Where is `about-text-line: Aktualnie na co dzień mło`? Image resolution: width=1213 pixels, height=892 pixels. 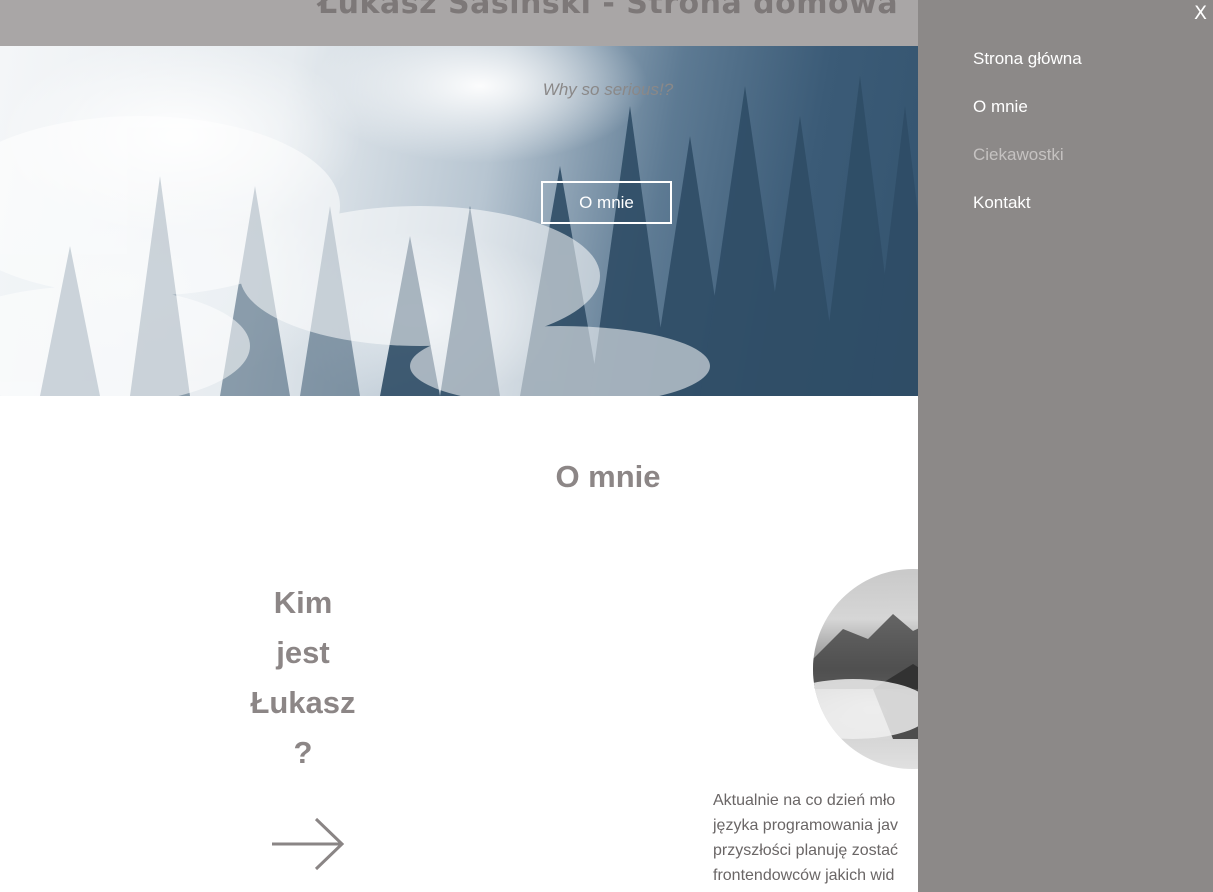 about-text-line: Aktualnie na co dzień mło is located at coordinates (804, 800).